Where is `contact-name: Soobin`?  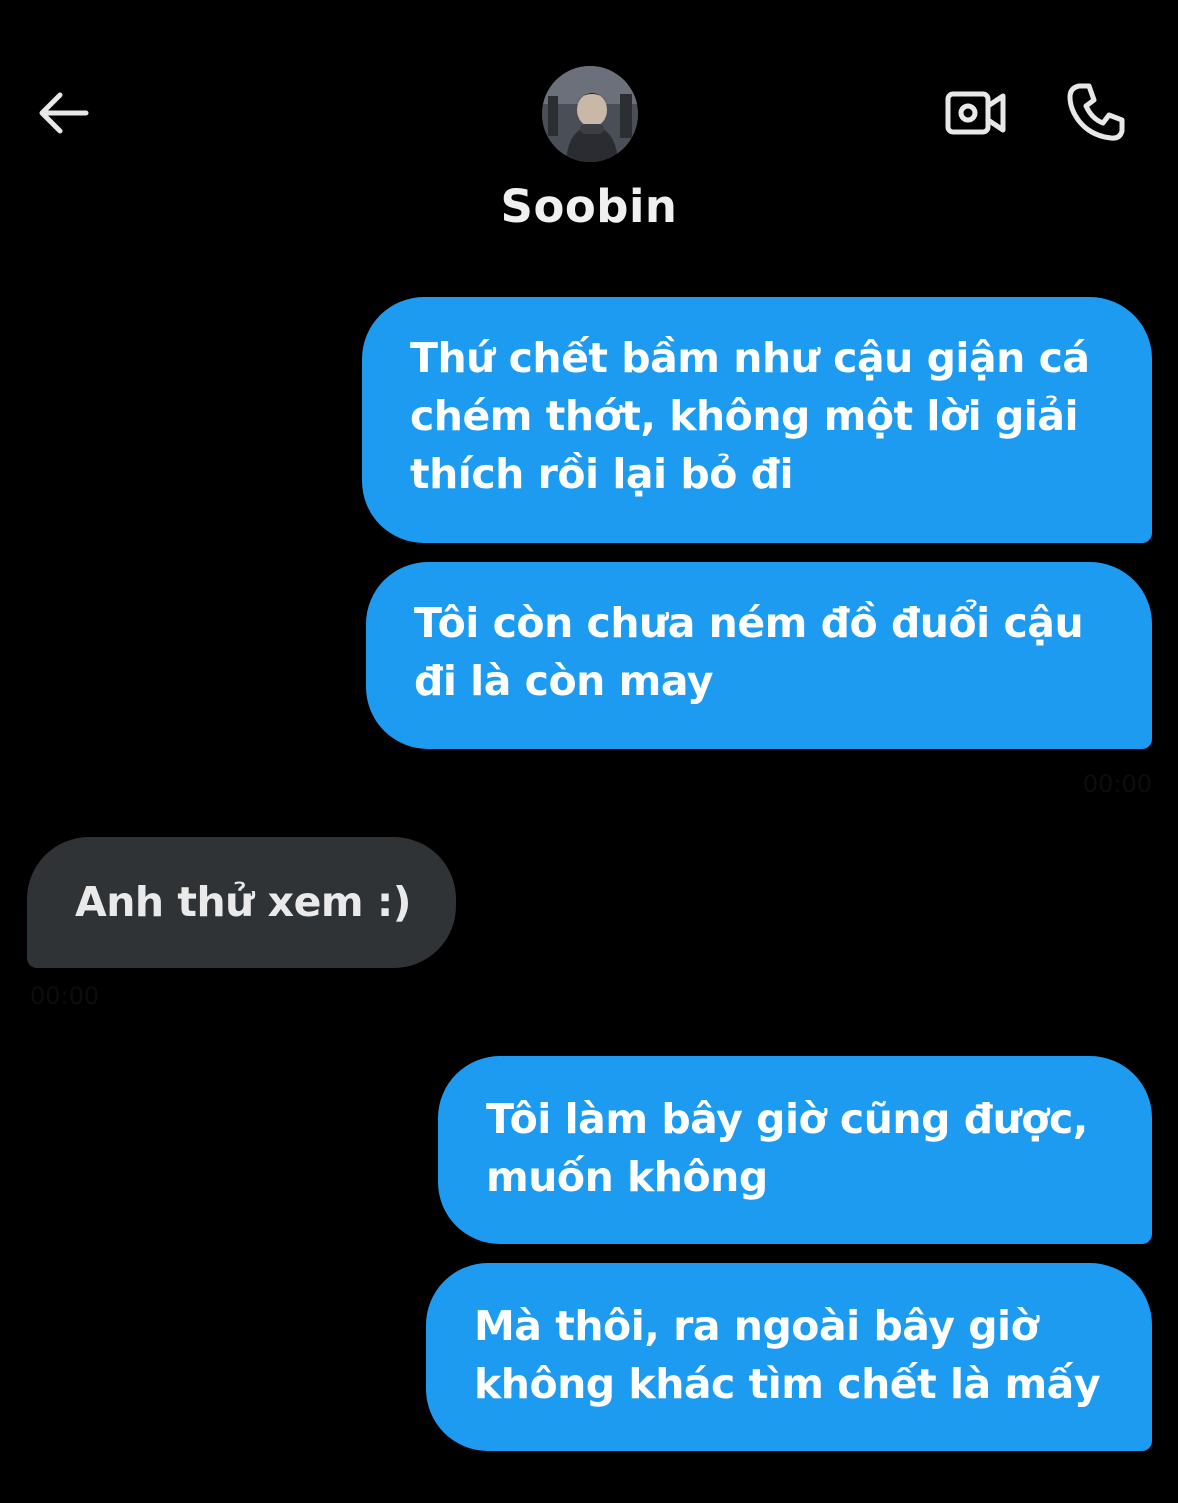
contact-name: Soobin is located at coordinates (589, 206).